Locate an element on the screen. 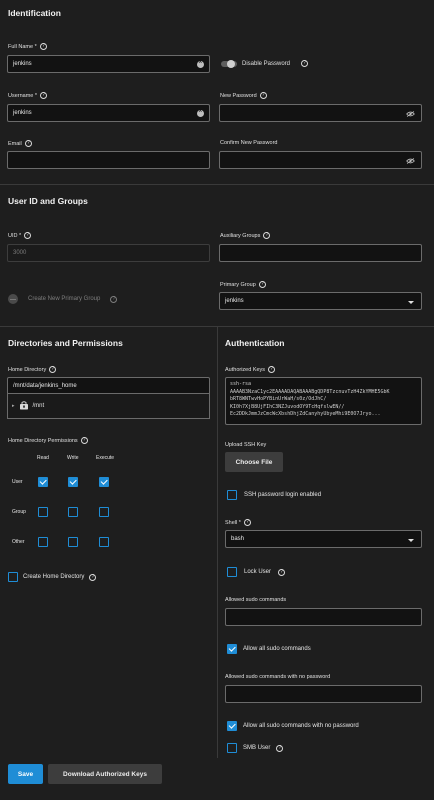 This screenshot has width=434, height=800. shell-label: Shell * ? is located at coordinates (238, 522).